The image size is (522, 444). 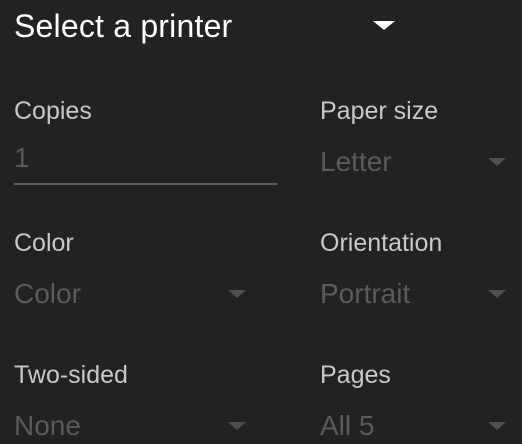 What do you see at coordinates (355, 375) in the screenshot?
I see `pages-label: Pages` at bounding box center [355, 375].